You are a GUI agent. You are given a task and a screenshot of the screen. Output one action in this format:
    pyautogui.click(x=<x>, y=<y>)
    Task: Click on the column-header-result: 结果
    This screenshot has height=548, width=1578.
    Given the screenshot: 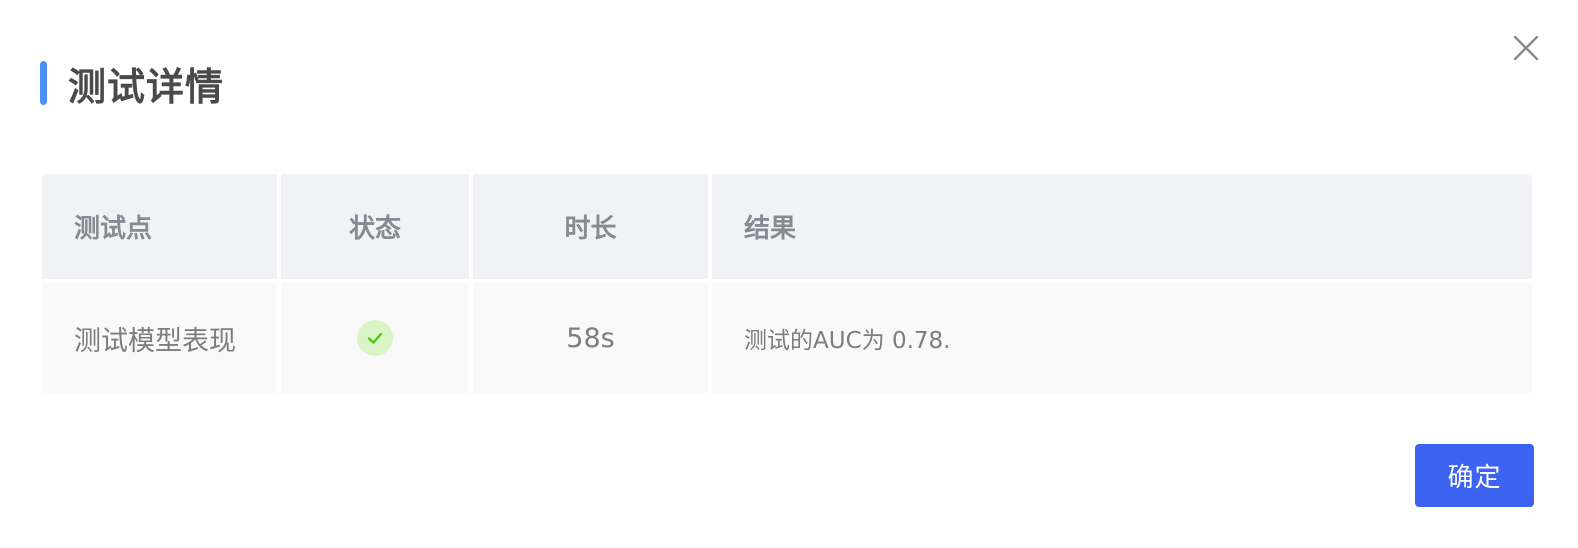 What is the action you would take?
    pyautogui.click(x=1122, y=226)
    